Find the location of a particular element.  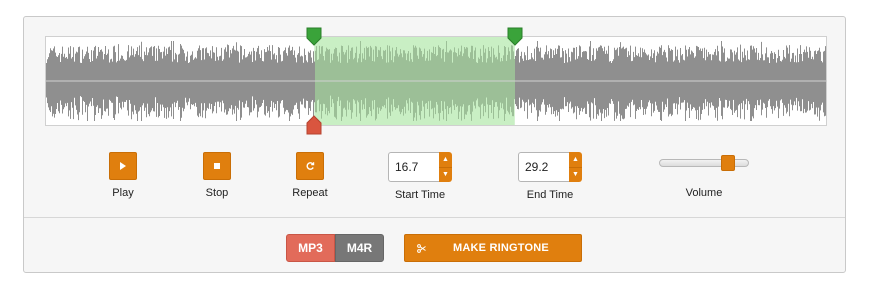

end-marker-handle is located at coordinates (515, 37).